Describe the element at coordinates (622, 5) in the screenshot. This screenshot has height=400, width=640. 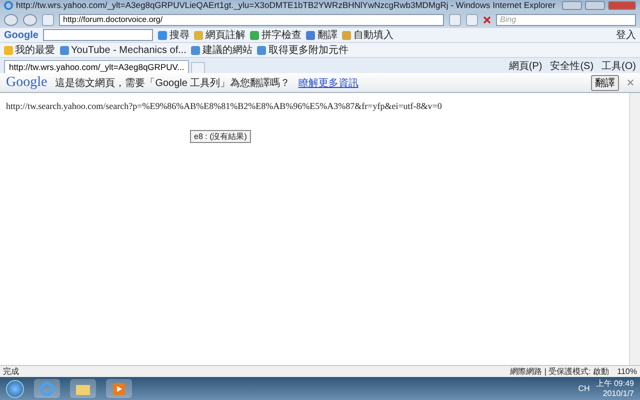
I see `close-button` at that location.